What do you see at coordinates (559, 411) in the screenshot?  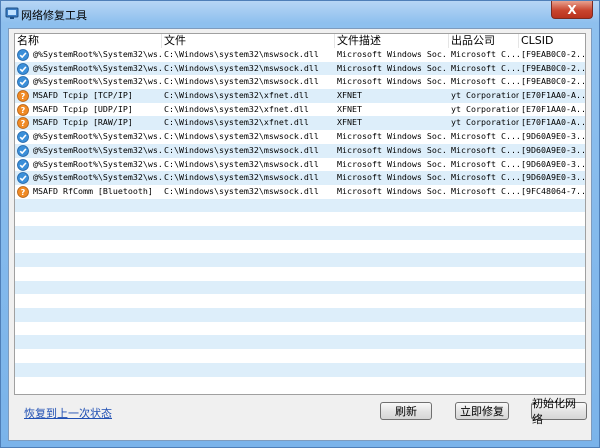 I see `initialize-network-button: 初始化网络` at bounding box center [559, 411].